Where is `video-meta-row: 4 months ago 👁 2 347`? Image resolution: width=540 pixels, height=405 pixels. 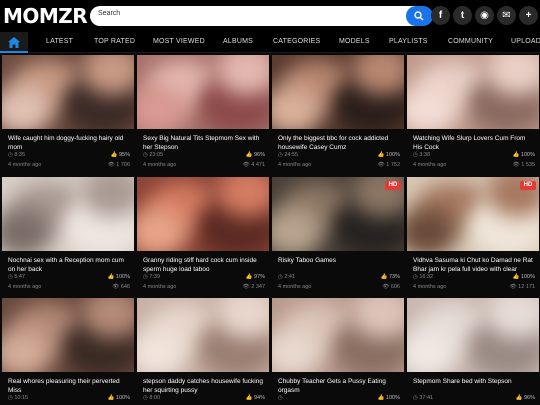 video-meta-row: 4 months ago 👁 2 347 is located at coordinates (204, 288).